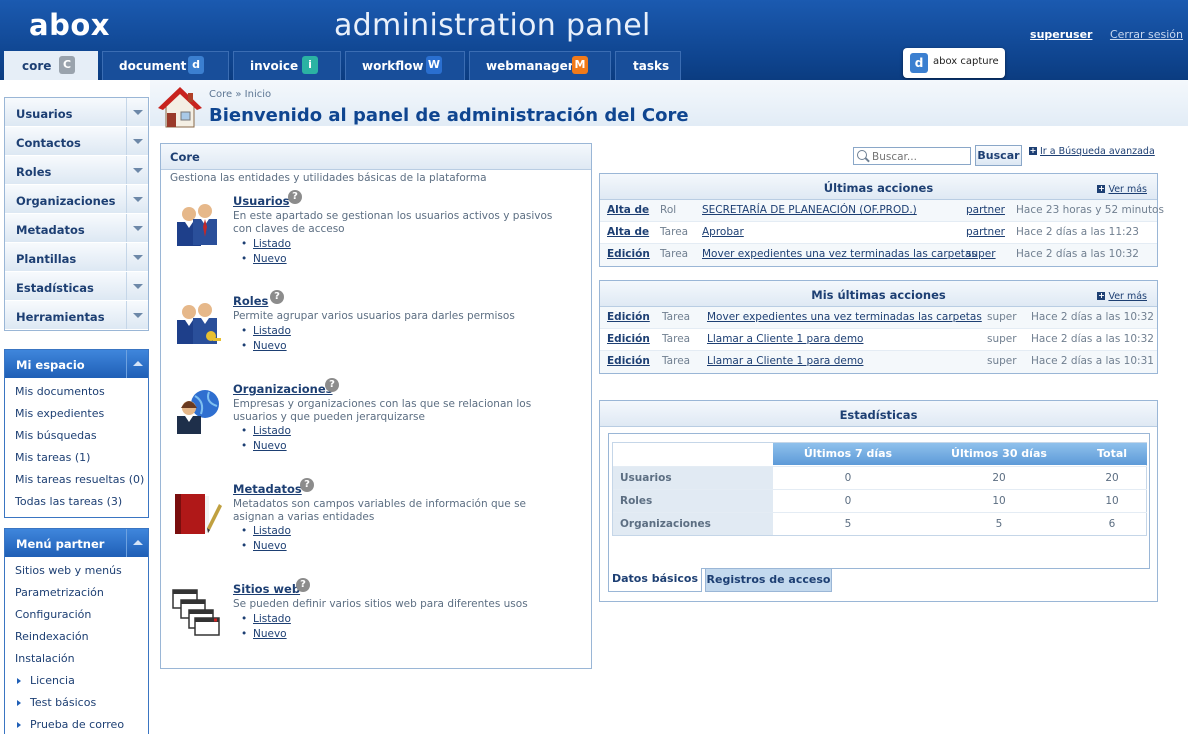  What do you see at coordinates (165, 65) in the screenshot?
I see `tab-document: document d` at bounding box center [165, 65].